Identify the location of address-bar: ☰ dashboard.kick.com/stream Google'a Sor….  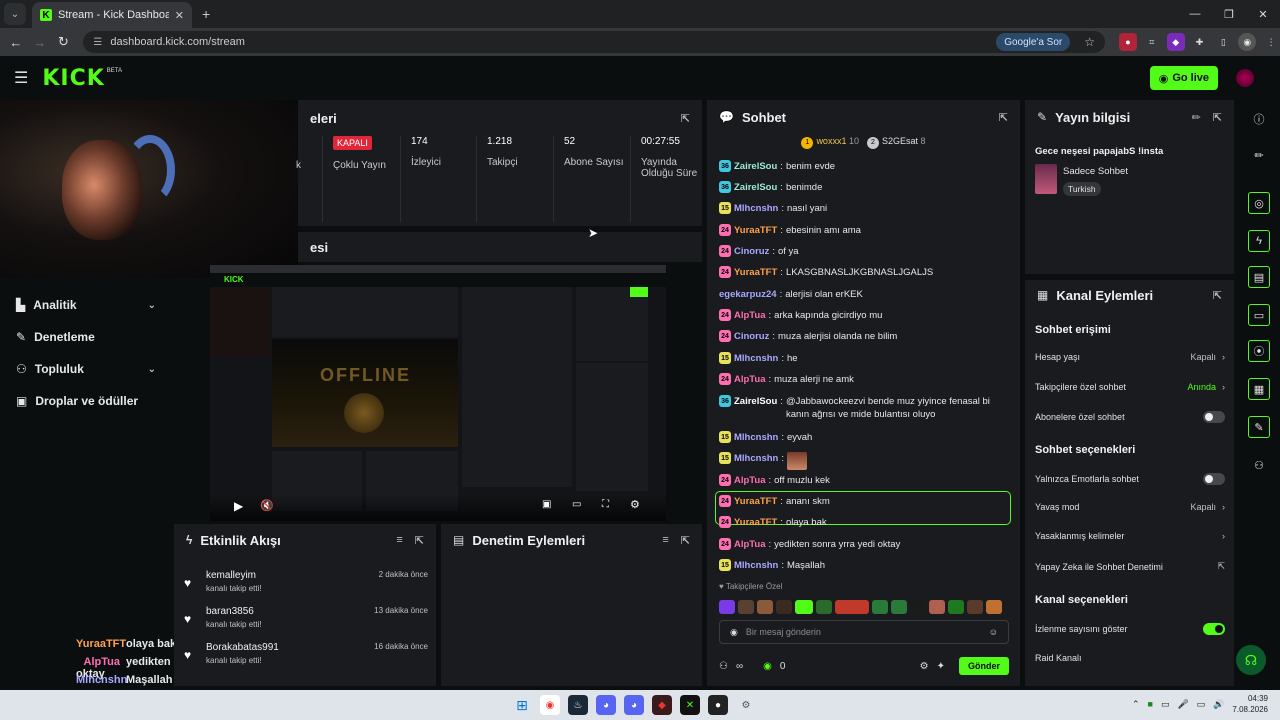
(594, 42).